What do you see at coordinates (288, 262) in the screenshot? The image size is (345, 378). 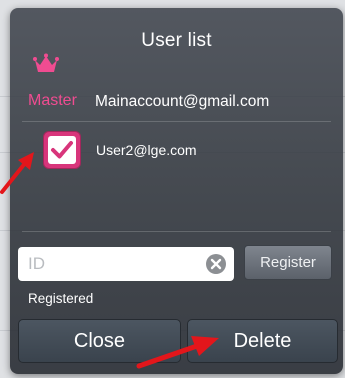 I see `register-button: Register` at bounding box center [288, 262].